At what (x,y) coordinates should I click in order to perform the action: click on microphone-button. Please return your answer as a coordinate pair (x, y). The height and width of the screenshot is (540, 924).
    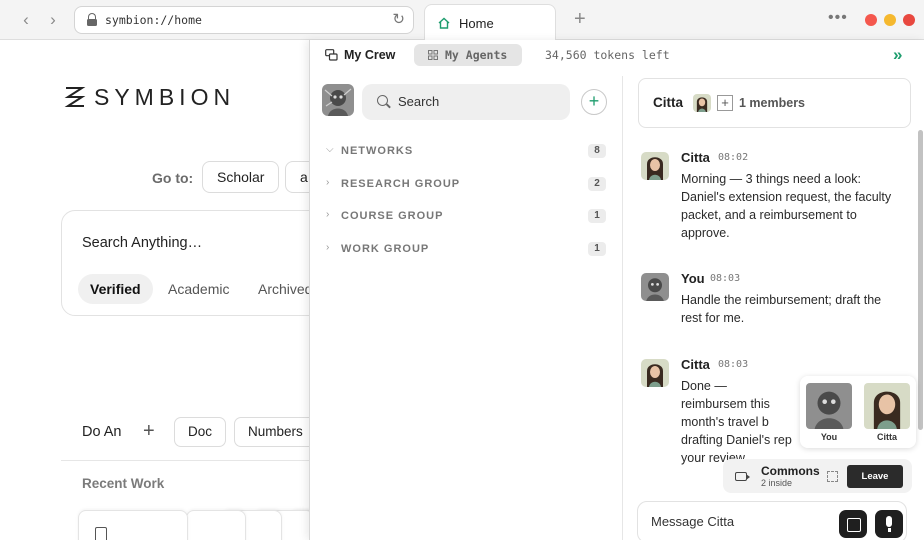
    Looking at the image, I should click on (889, 524).